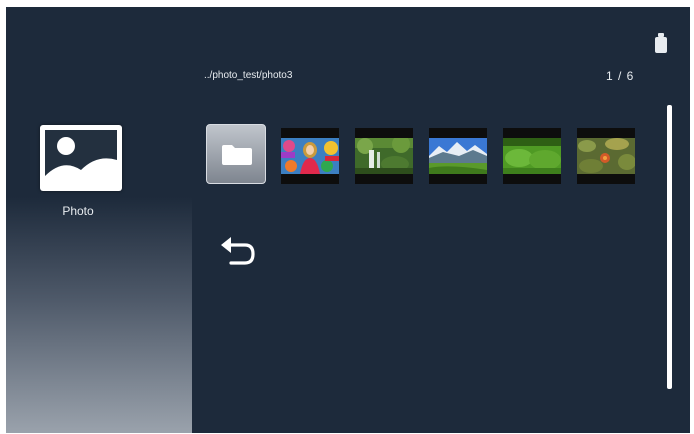  Describe the element at coordinates (458, 156) in the screenshot. I see `photo-thumbnail-mountain` at that location.